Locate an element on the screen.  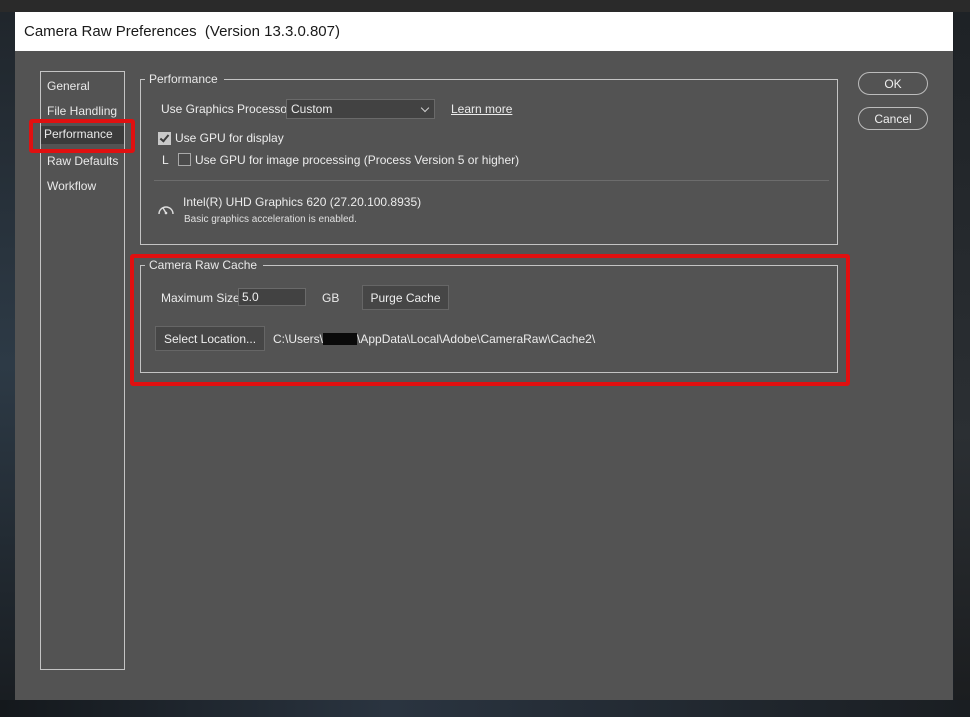
use-gpu-display-label: Use GPU for display is located at coordinates (229, 138).